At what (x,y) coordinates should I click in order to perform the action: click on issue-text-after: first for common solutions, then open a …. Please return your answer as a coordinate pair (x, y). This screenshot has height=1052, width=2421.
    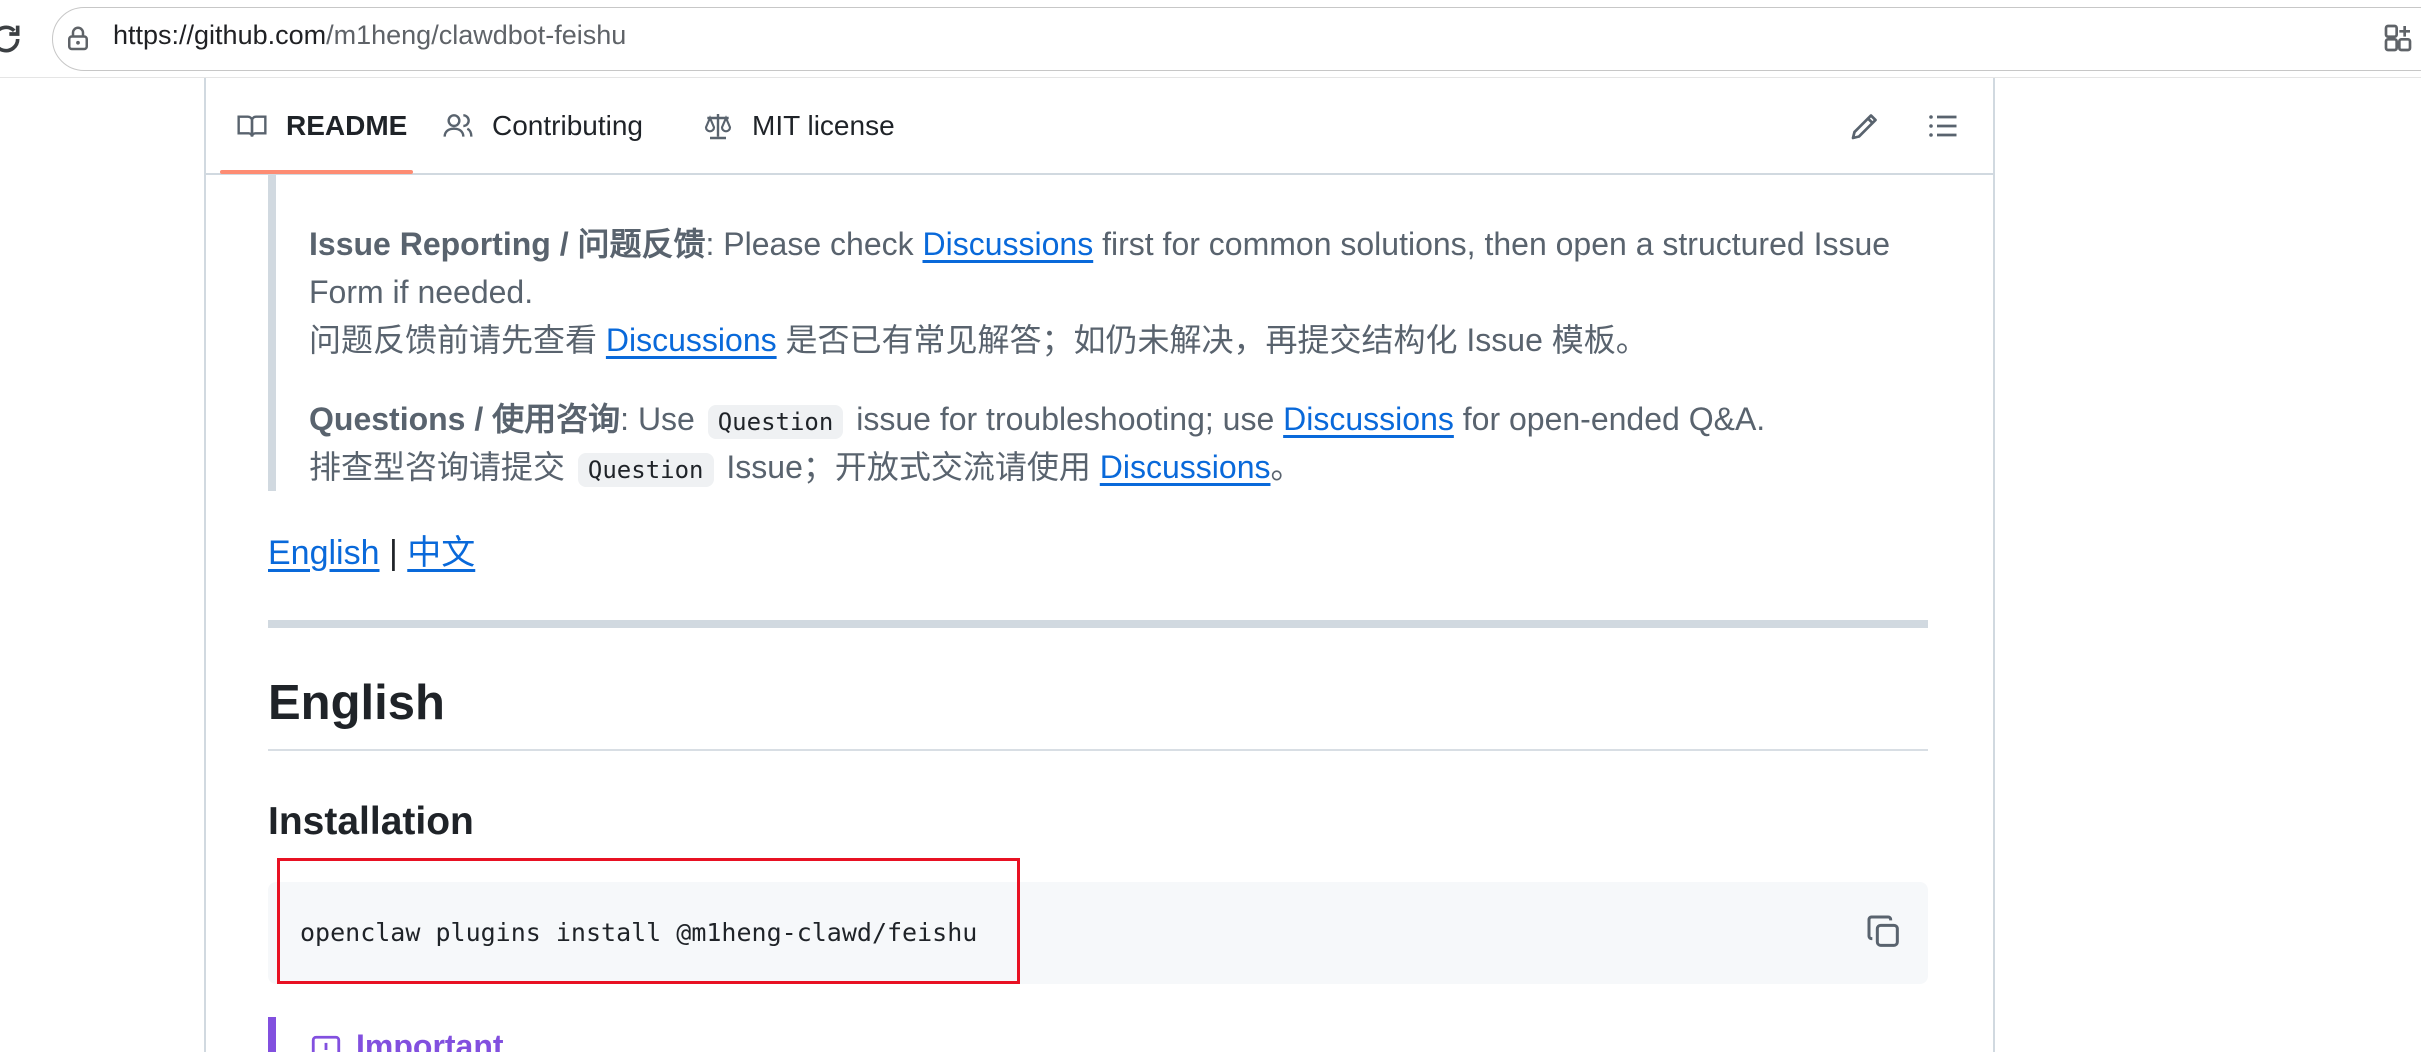
    Looking at the image, I should click on (1492, 244).